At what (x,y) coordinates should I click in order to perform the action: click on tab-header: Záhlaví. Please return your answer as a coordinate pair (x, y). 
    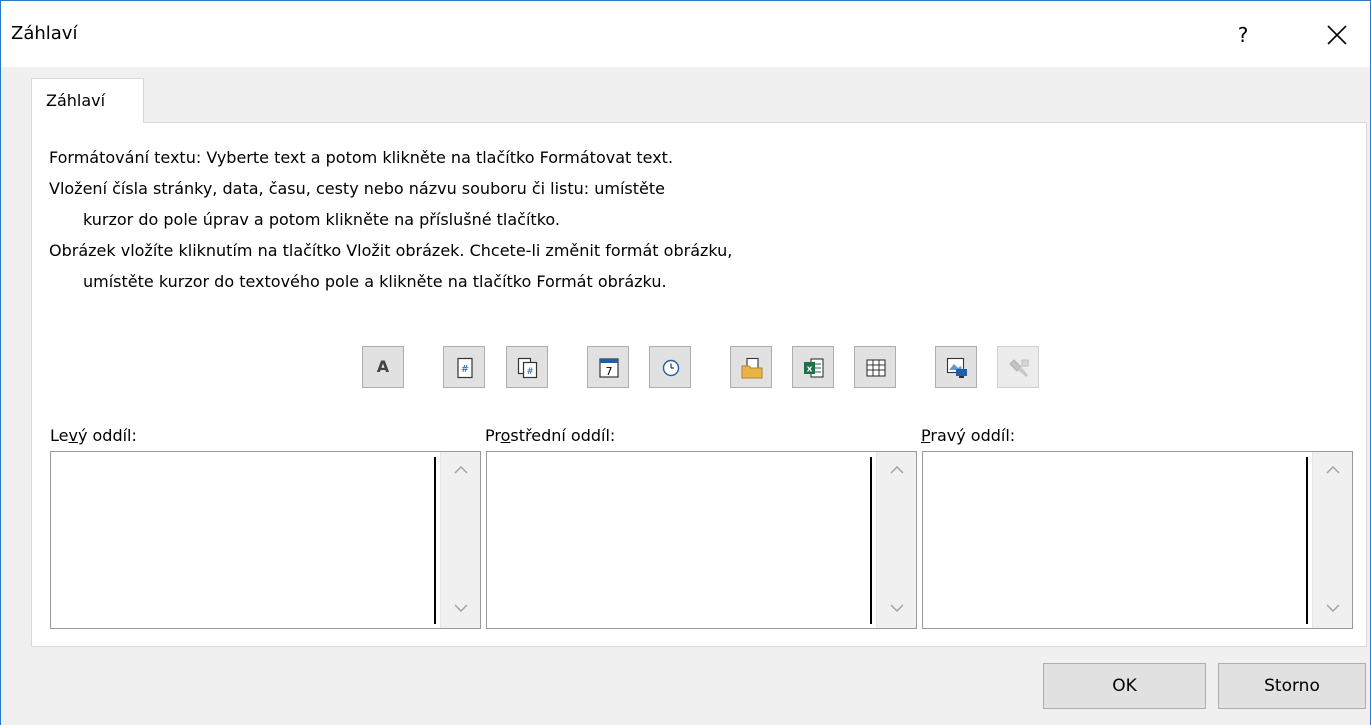
    Looking at the image, I should click on (87, 100).